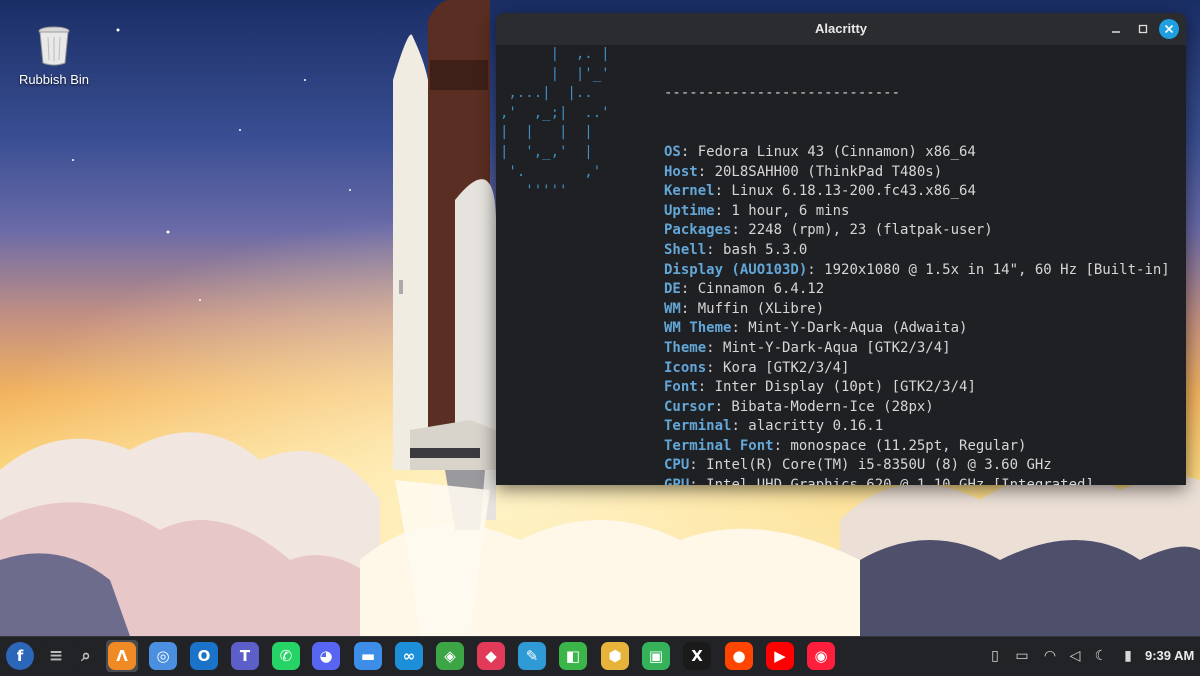  I want to click on reddit-icon: ●, so click(739, 656).